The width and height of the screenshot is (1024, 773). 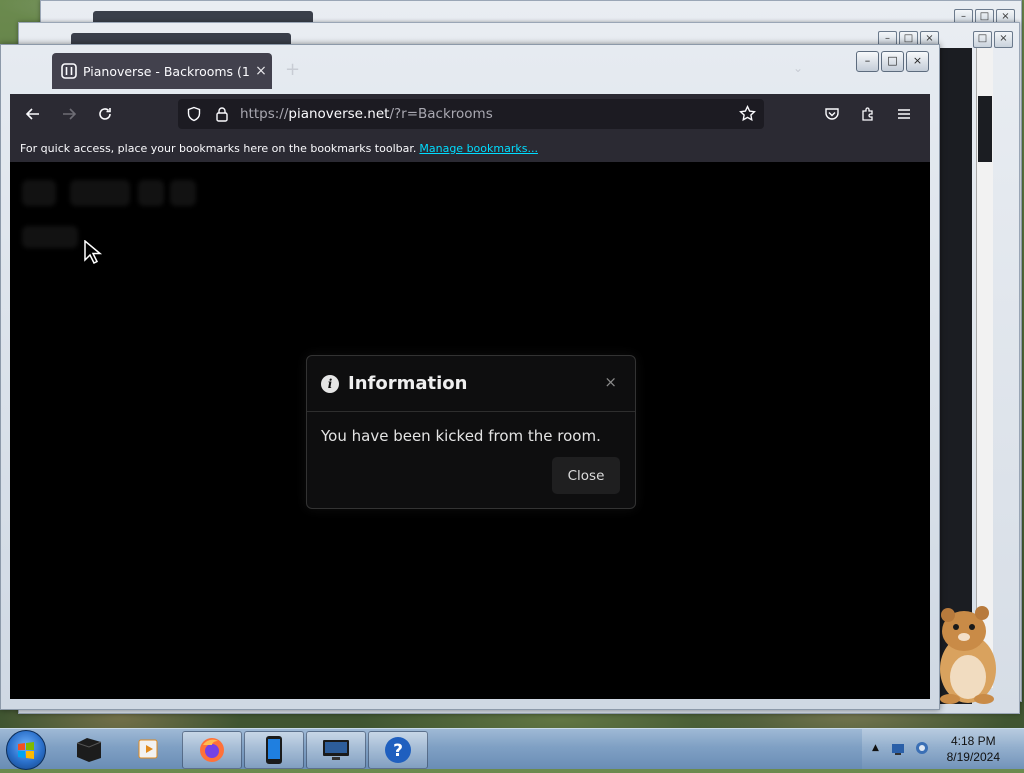 What do you see at coordinates (292, 69) in the screenshot?
I see `new-tab-icon: +` at bounding box center [292, 69].